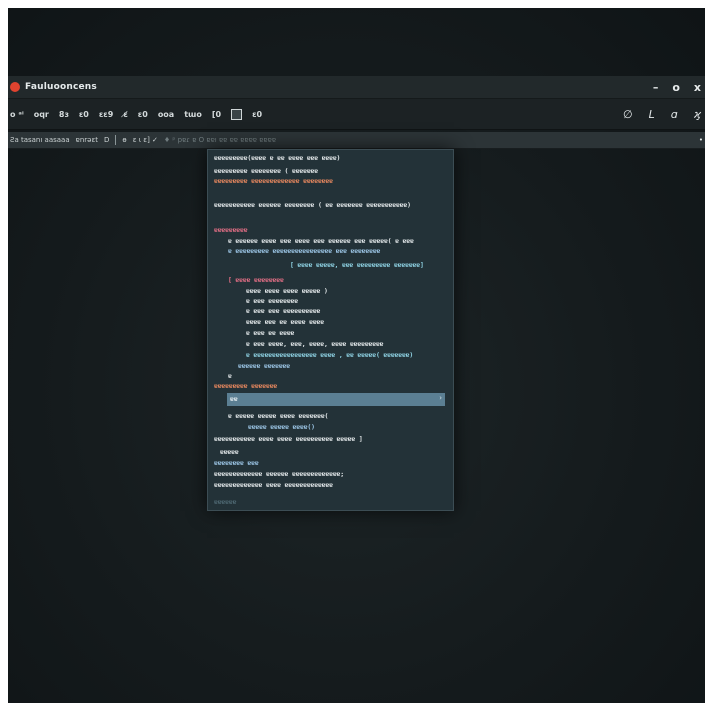  Describe the element at coordinates (106, 114) in the screenshot. I see `toolbar-item-5: ɛɛ9` at that location.